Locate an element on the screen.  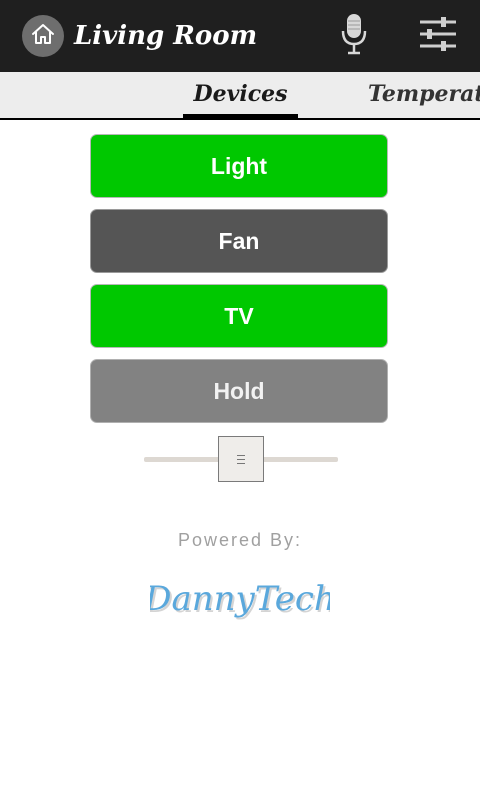
grip-icon is located at coordinates (241, 459).